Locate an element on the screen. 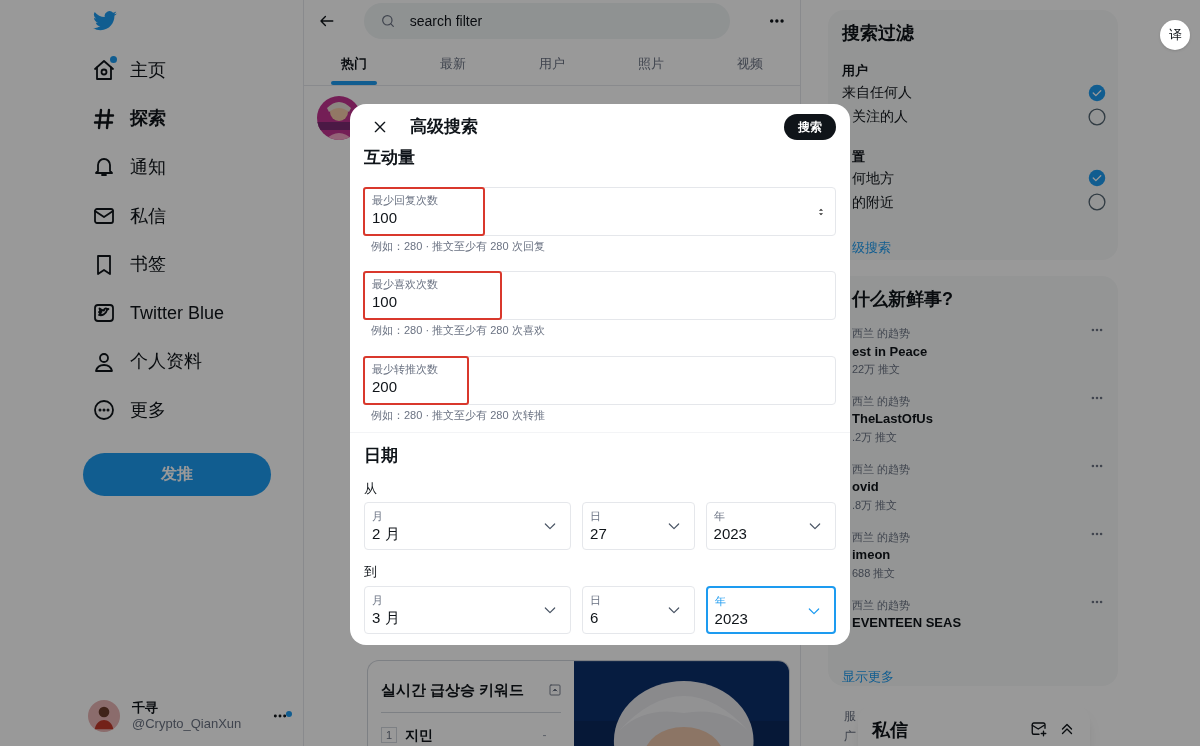 This screenshot has height=746, width=1200. date-select: 月 2 月 is located at coordinates (468, 526).